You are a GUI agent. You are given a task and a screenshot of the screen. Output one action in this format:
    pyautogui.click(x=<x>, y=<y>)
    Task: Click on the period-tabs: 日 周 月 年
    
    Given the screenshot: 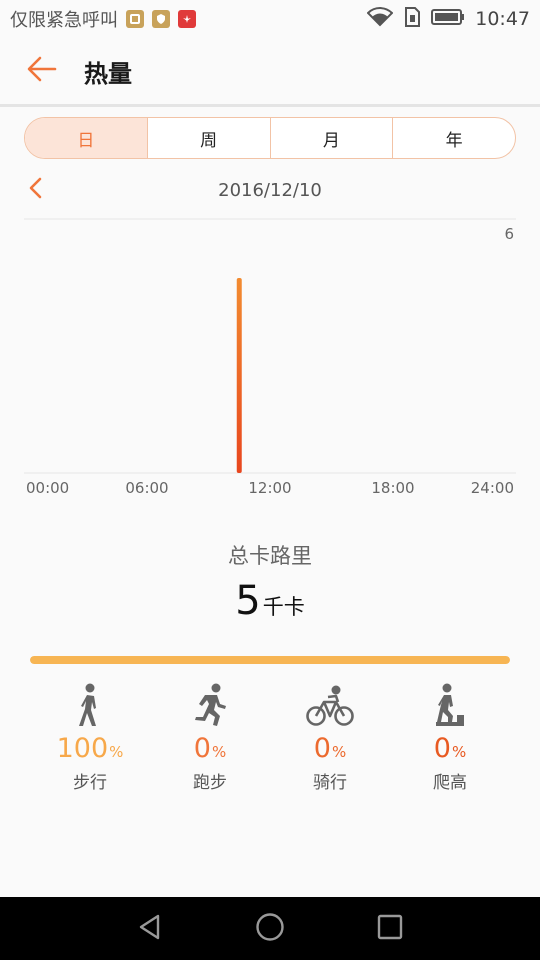 What is the action you would take?
    pyautogui.click(x=270, y=138)
    